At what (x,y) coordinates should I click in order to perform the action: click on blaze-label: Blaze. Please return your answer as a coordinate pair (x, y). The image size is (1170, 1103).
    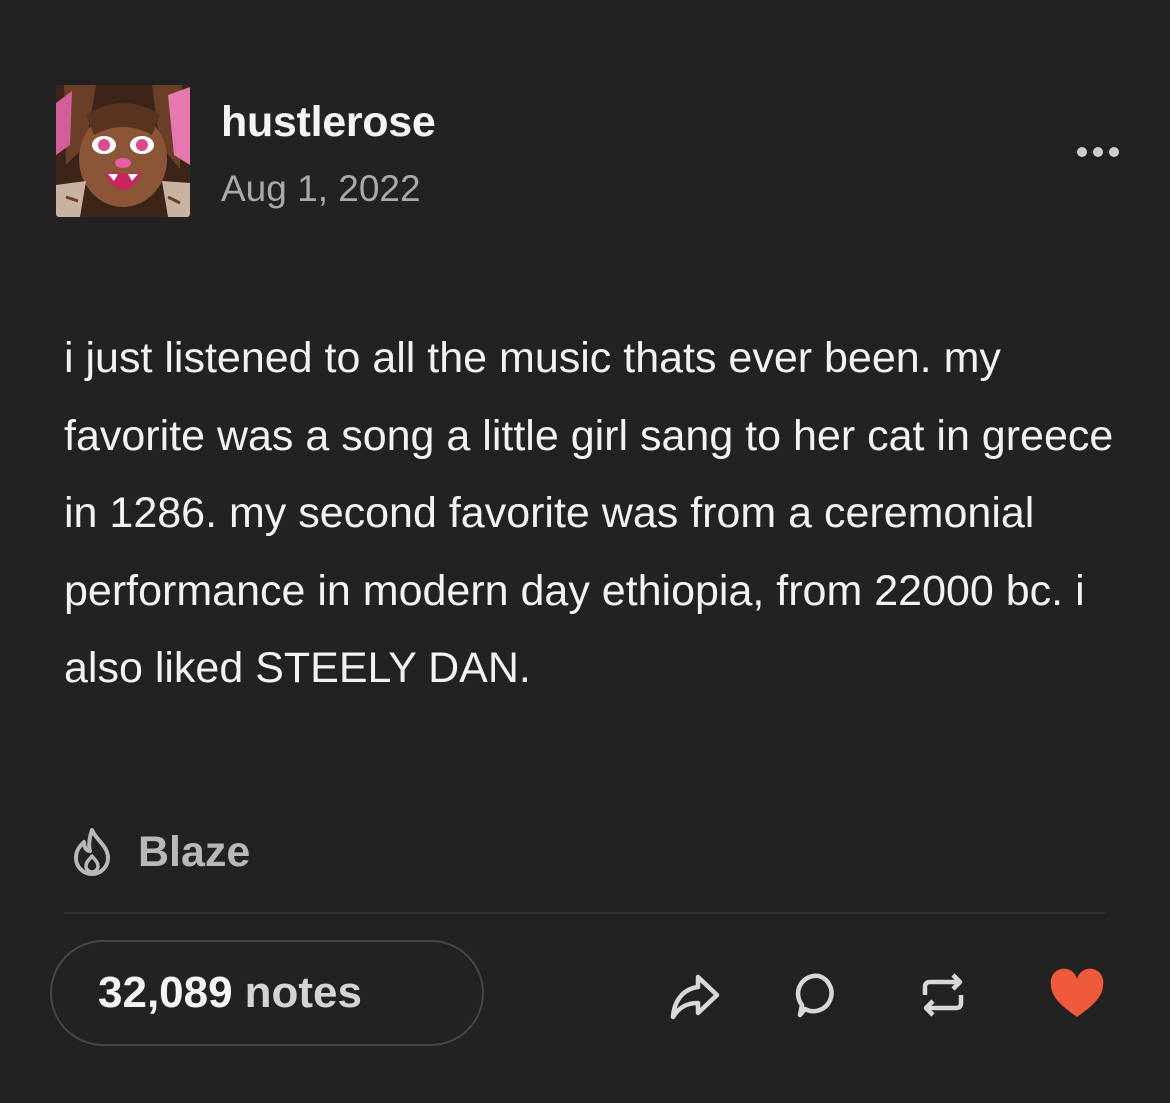
    Looking at the image, I should click on (194, 851).